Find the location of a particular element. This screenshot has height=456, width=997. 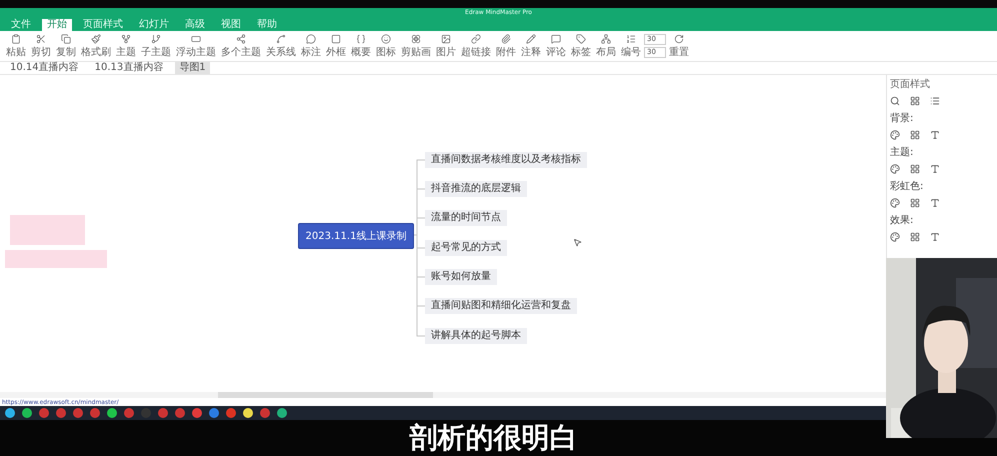

link-icon is located at coordinates (476, 39).